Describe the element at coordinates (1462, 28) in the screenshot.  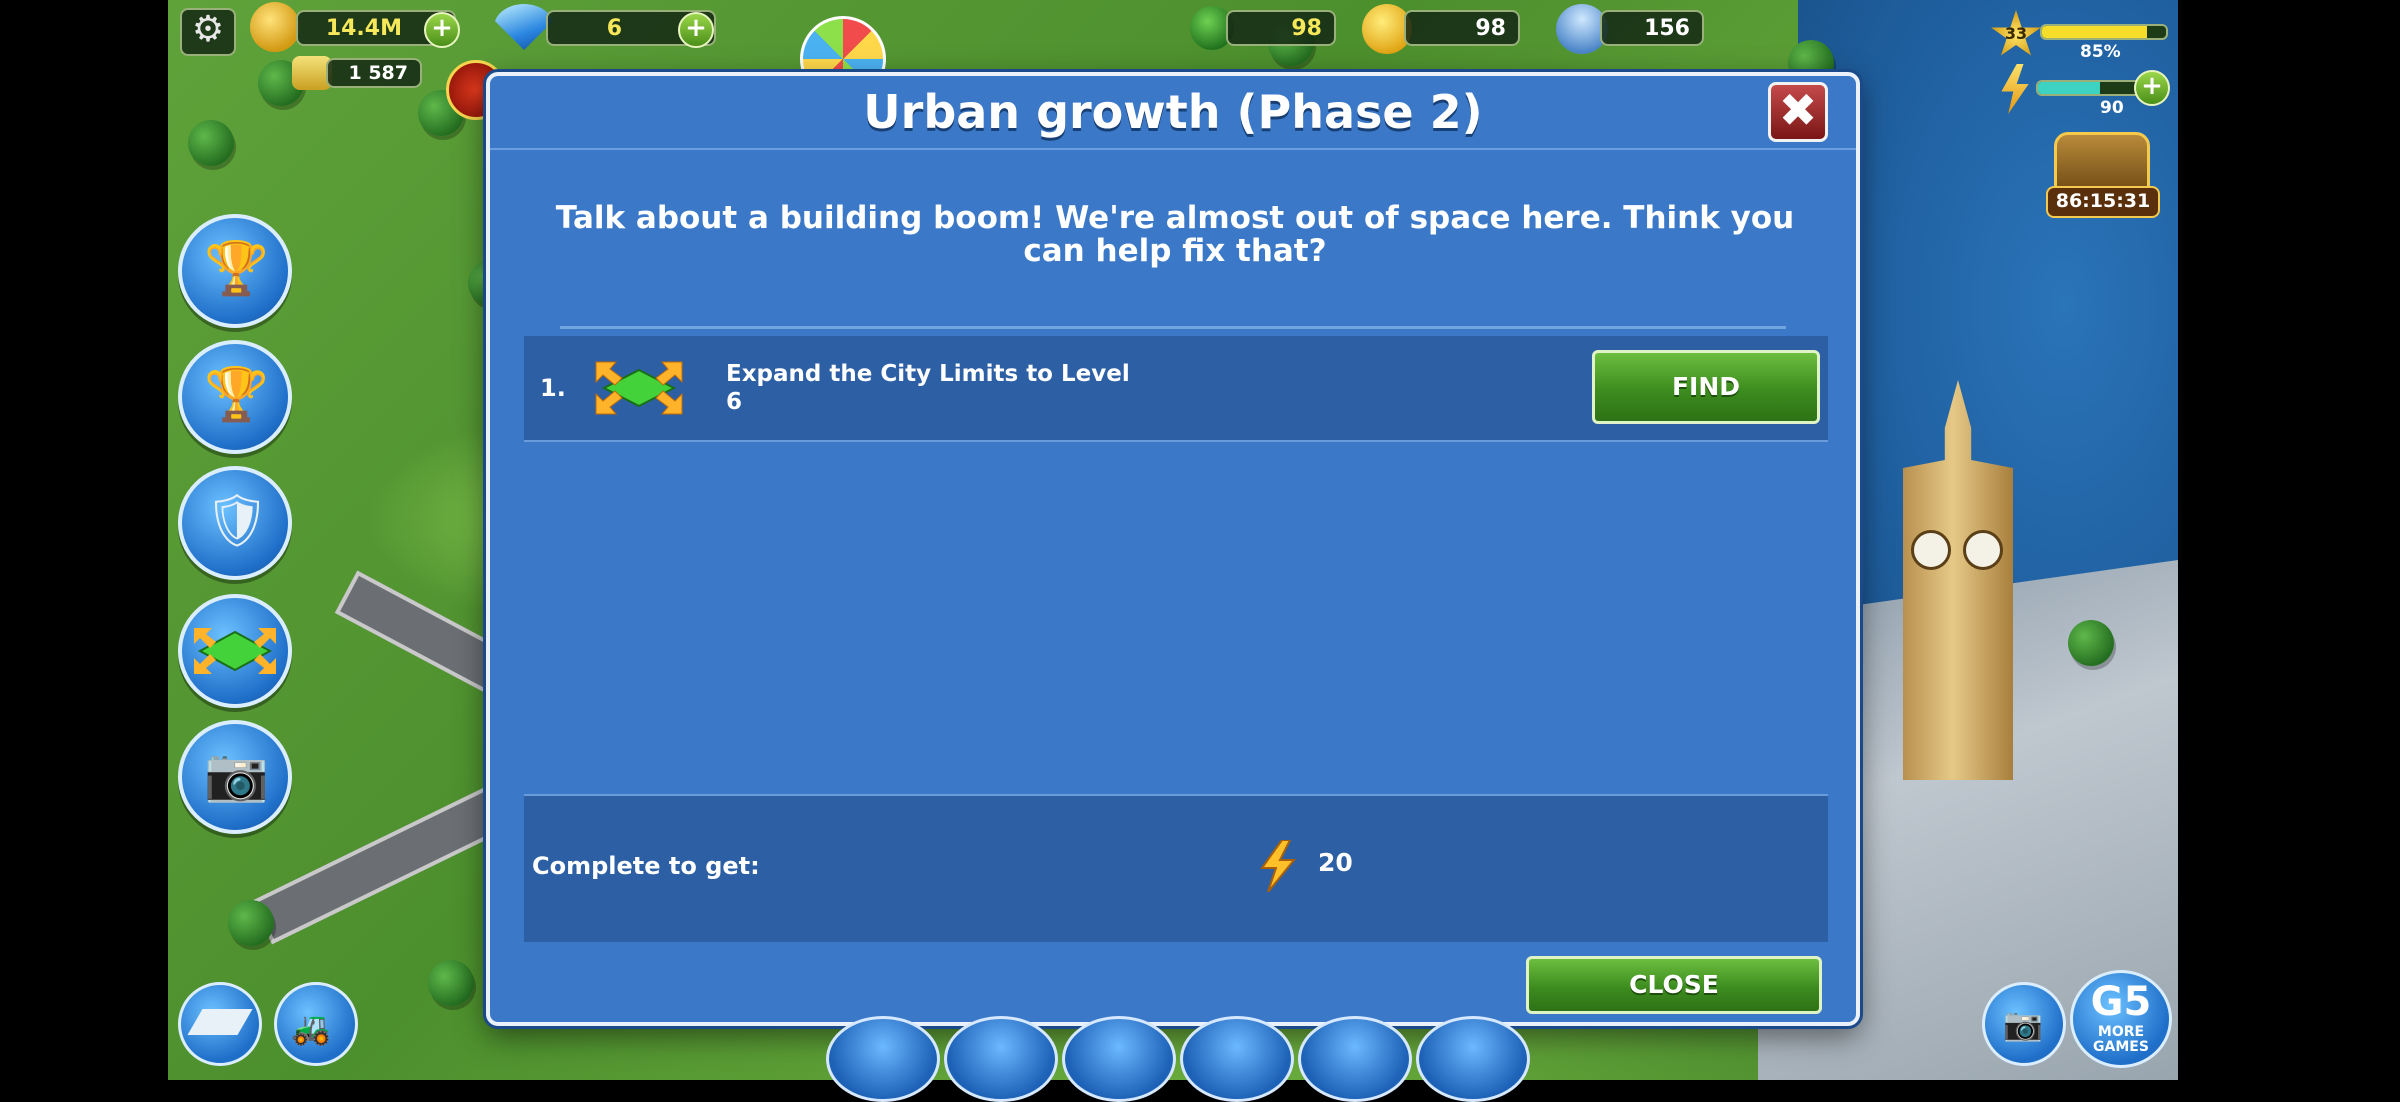
I see `happiness-counter: 98` at that location.